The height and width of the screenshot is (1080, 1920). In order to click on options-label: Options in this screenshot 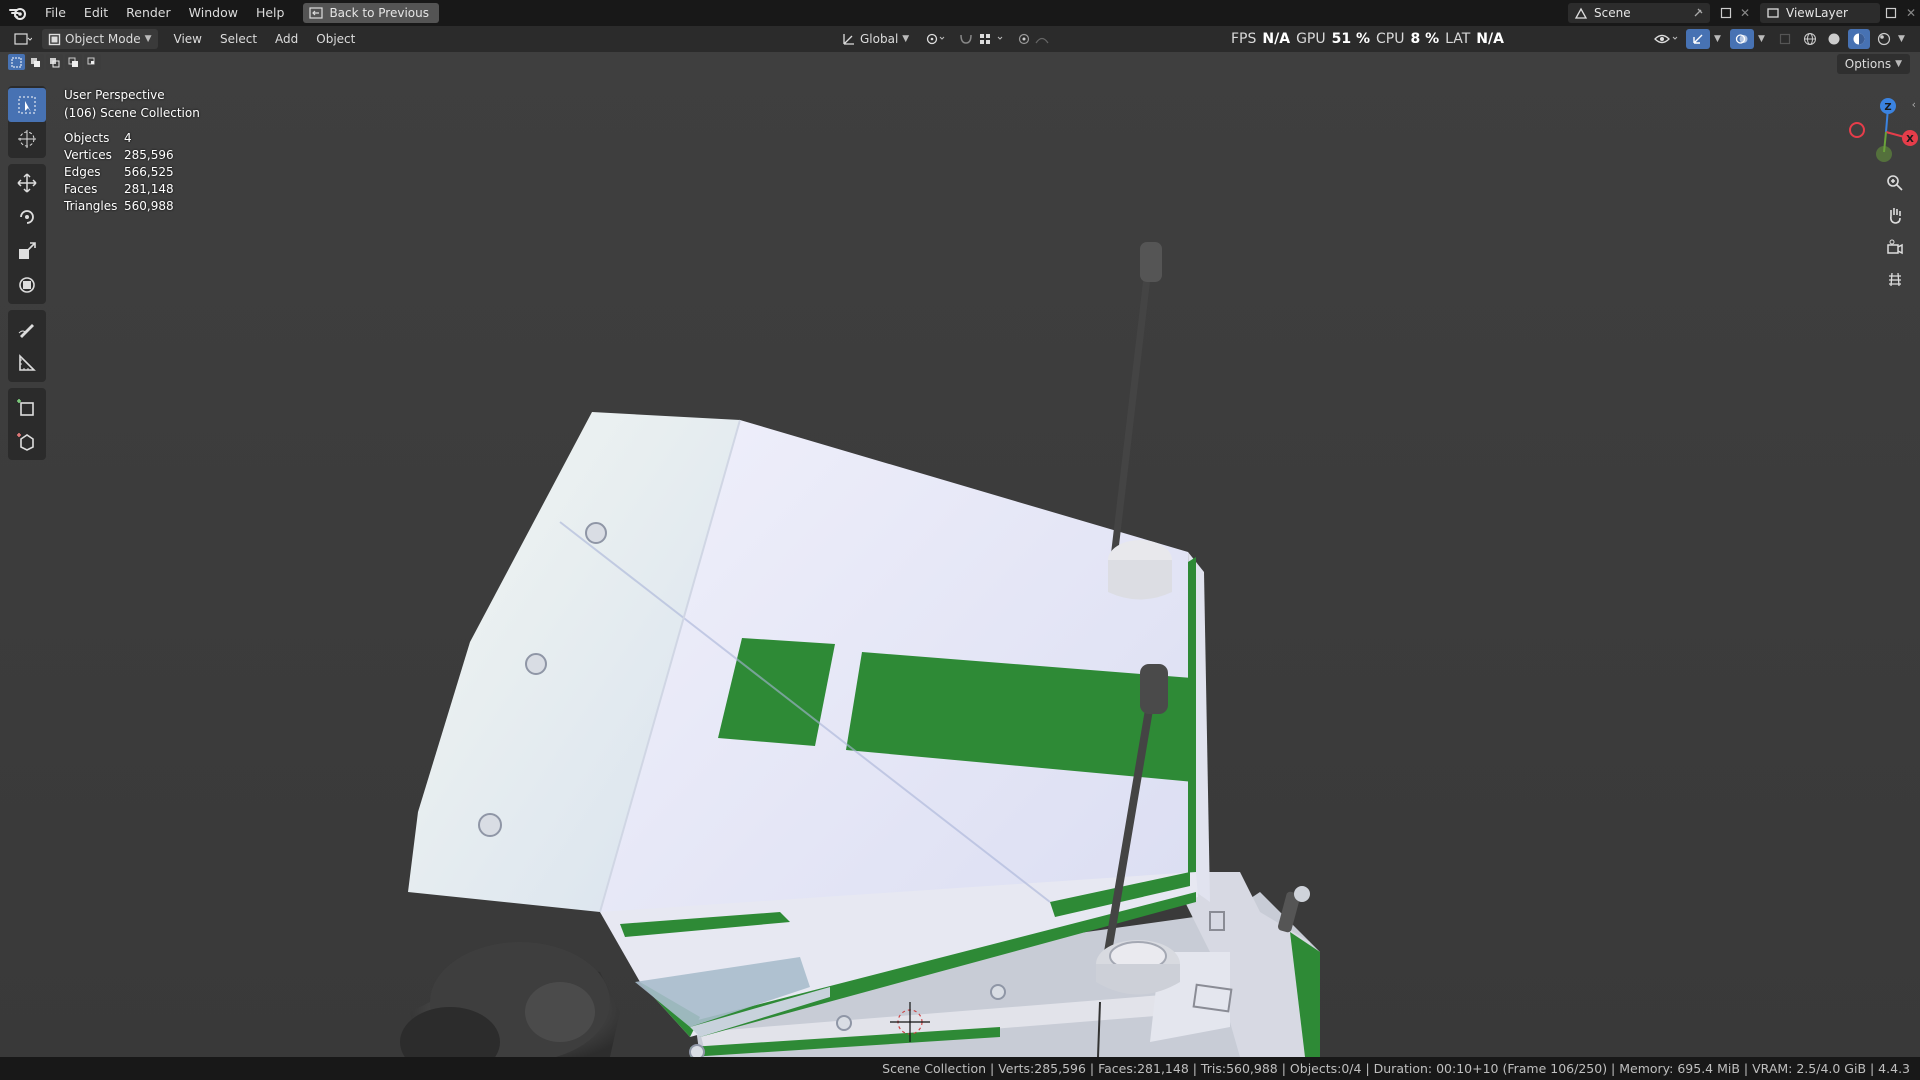, I will do `click(1868, 64)`.